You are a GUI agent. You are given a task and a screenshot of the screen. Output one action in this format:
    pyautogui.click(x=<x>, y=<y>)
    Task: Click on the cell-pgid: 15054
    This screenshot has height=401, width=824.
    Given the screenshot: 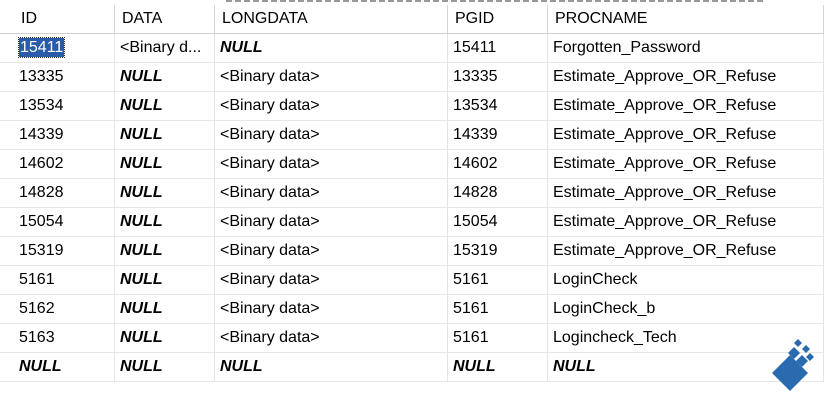 What is the action you would take?
    pyautogui.click(x=498, y=222)
    